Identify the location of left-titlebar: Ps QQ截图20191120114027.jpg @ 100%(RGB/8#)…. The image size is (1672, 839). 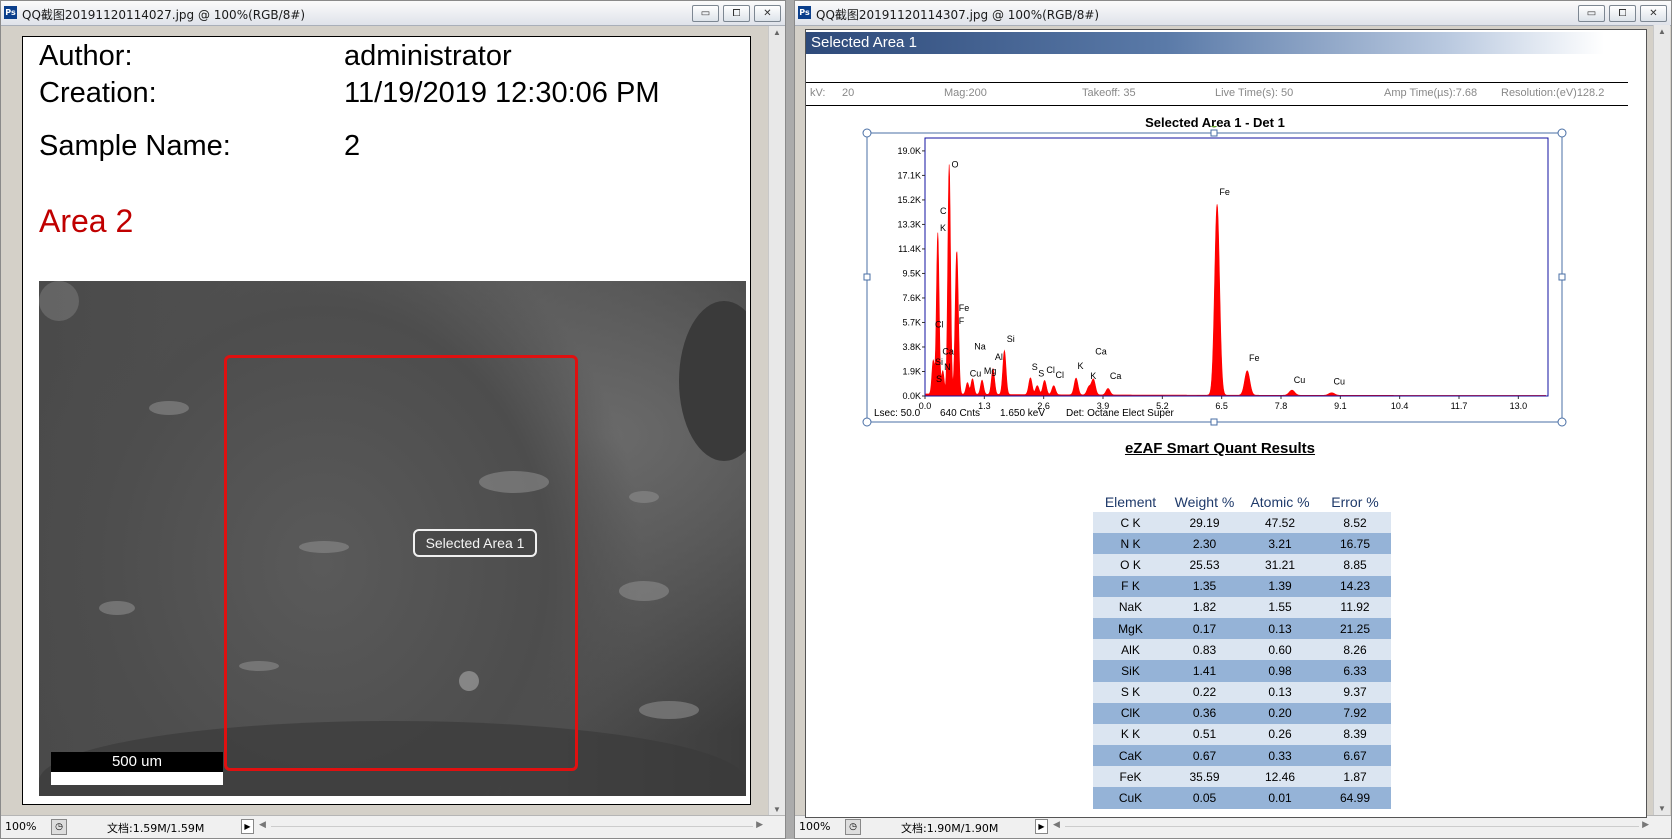
(393, 13).